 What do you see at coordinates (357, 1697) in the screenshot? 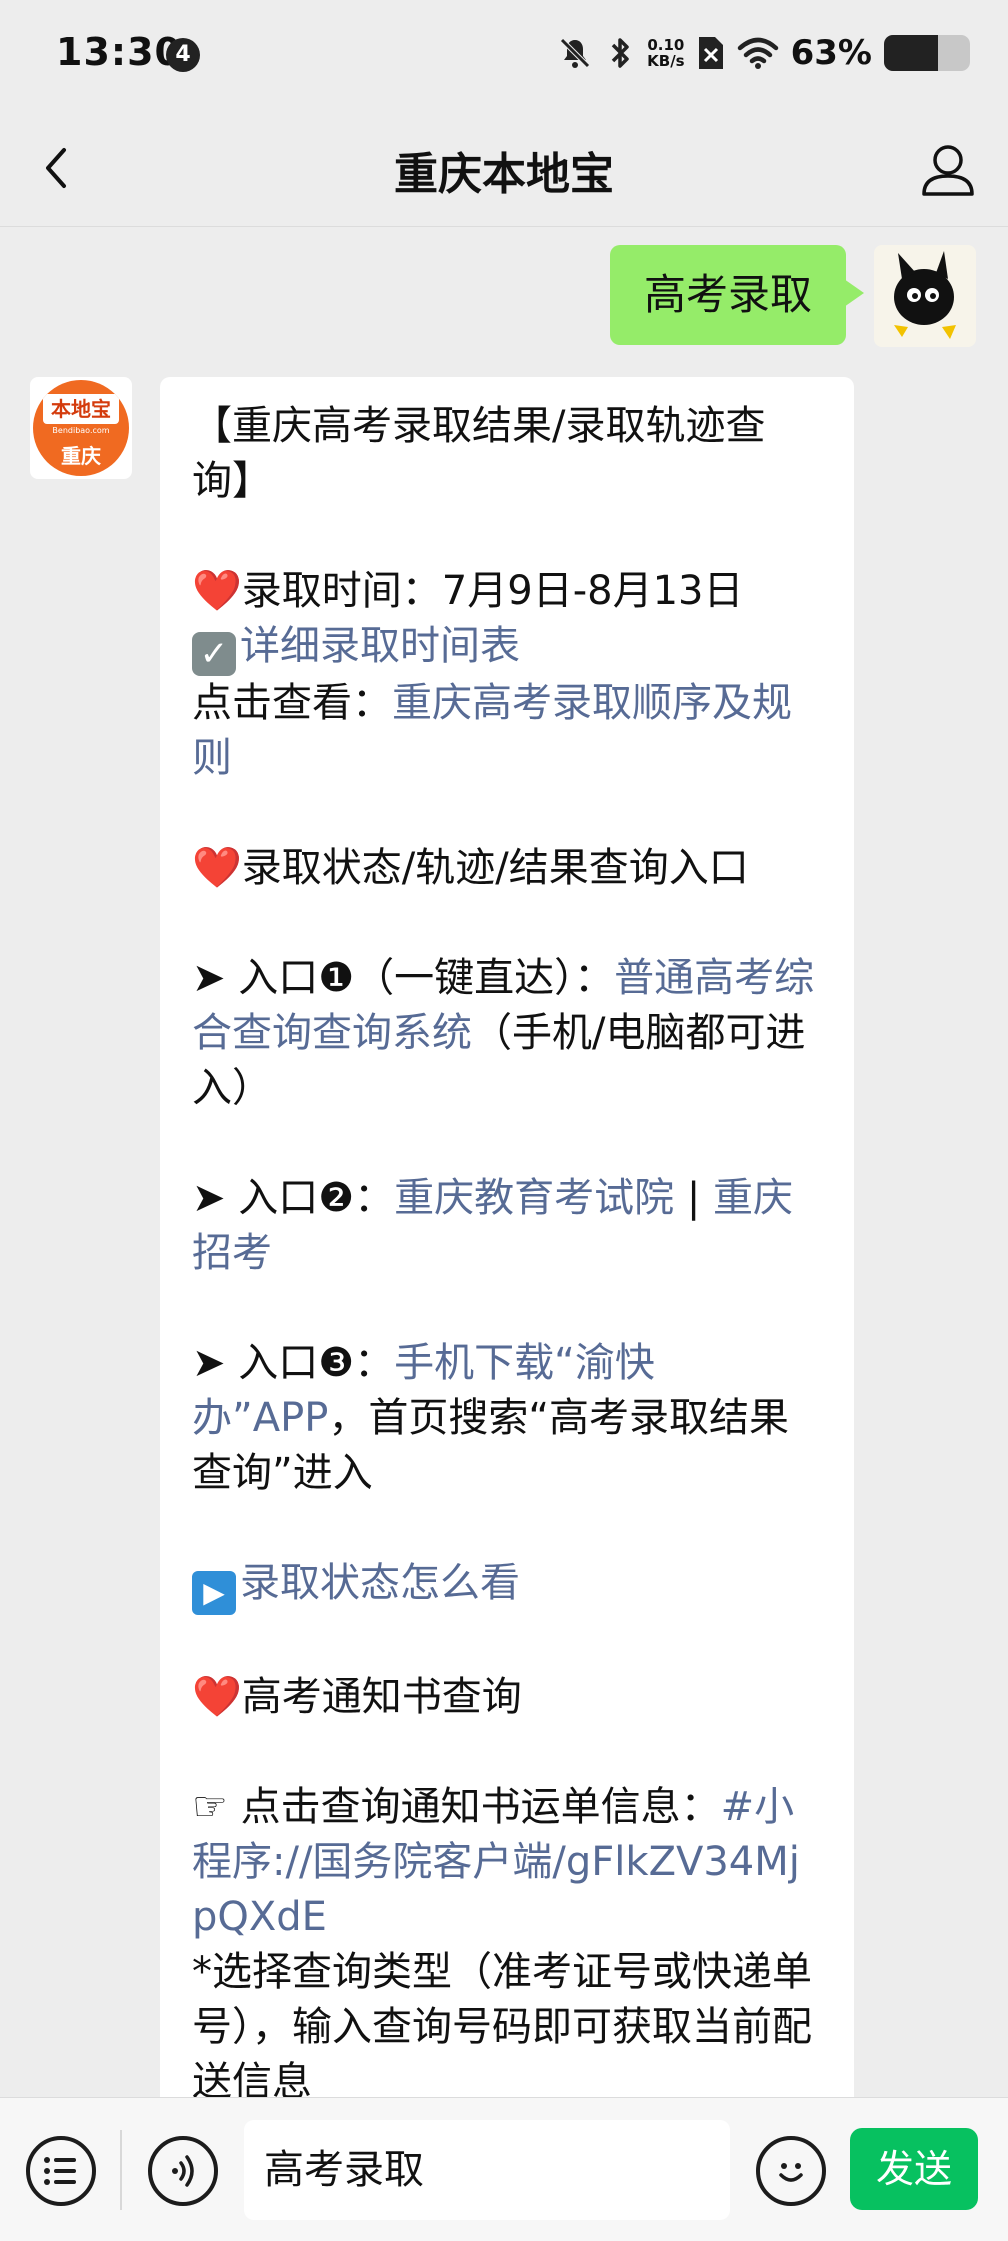
I see `notice-heading: ❤️高考通知书查询` at bounding box center [357, 1697].